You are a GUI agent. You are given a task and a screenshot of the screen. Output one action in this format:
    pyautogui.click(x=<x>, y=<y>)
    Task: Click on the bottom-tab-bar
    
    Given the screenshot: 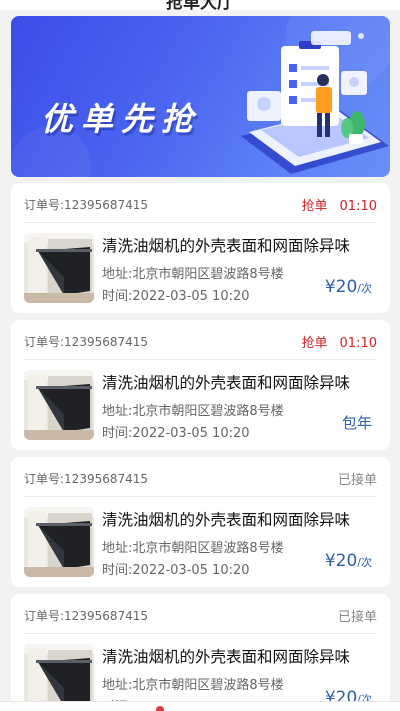 What is the action you would take?
    pyautogui.click(x=200, y=706)
    